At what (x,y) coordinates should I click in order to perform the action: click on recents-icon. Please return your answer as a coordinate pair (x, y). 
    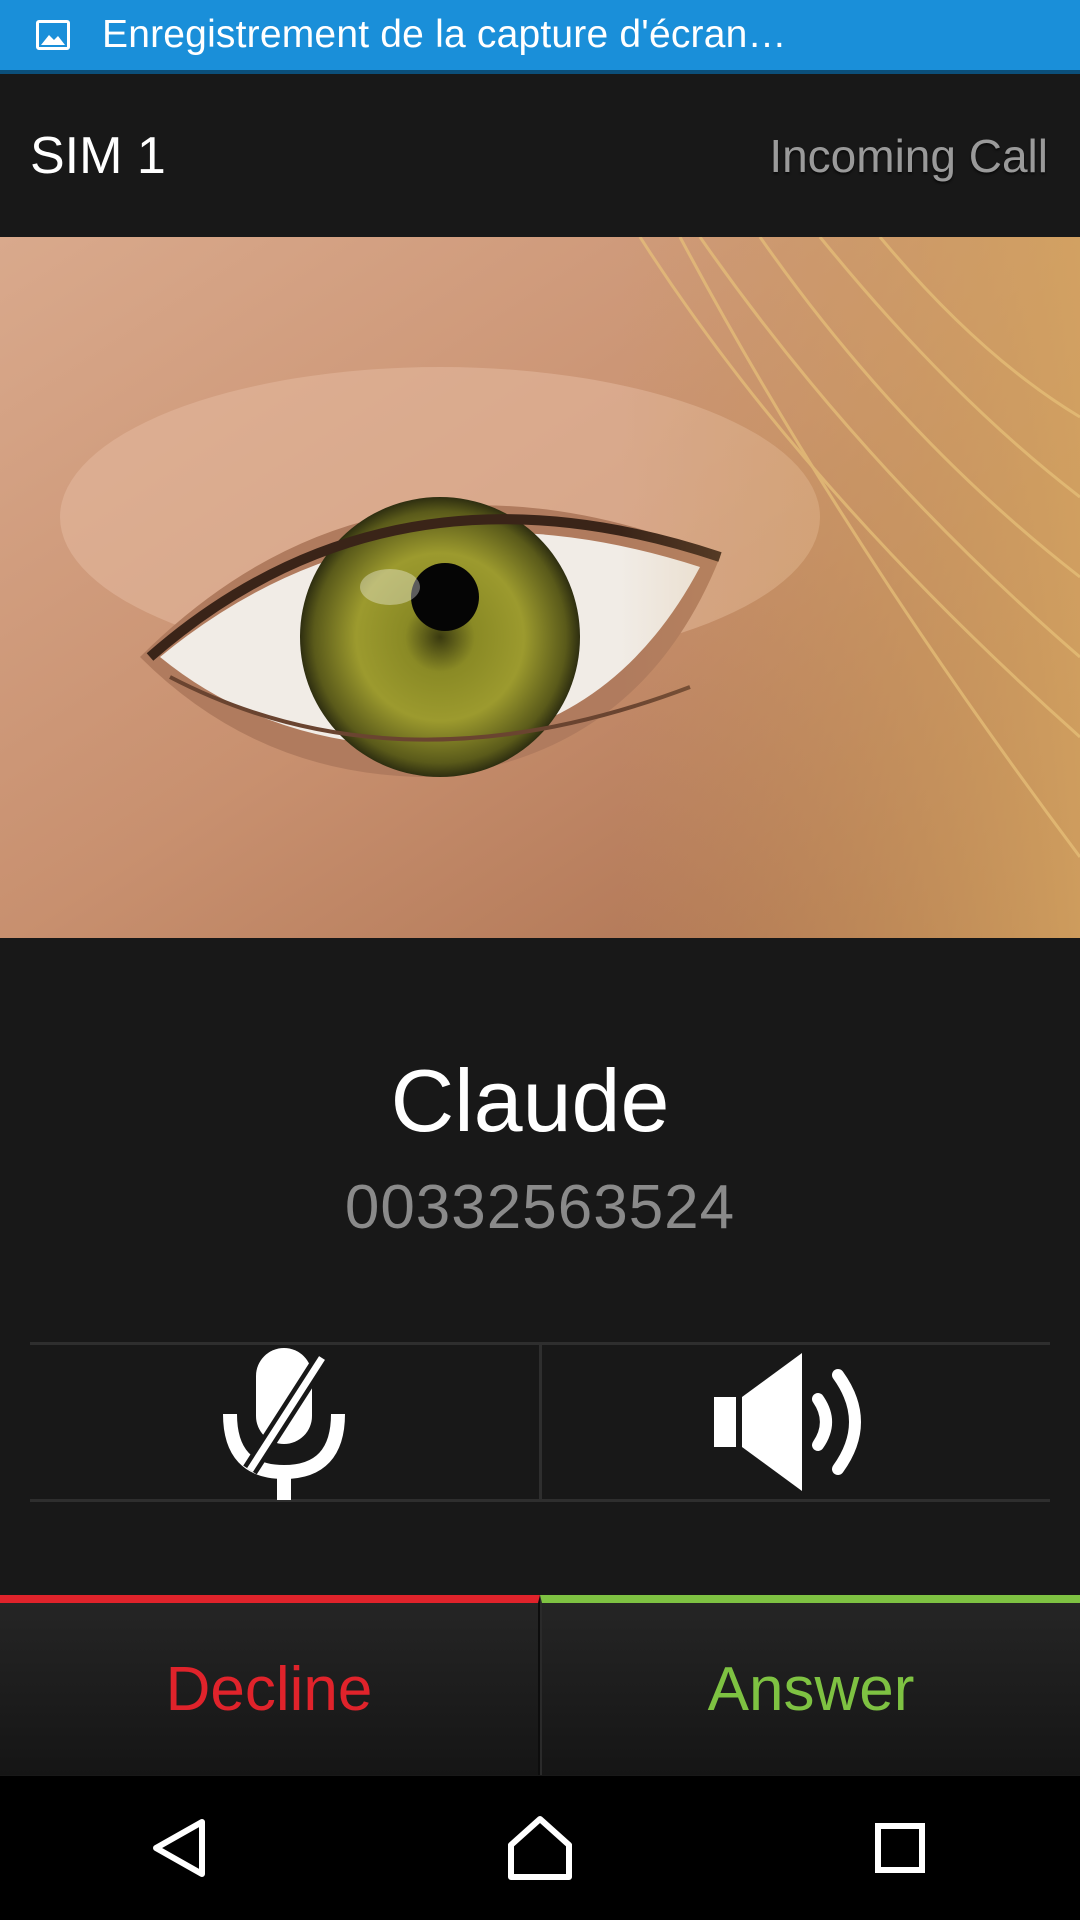
    Looking at the image, I should click on (900, 1848).